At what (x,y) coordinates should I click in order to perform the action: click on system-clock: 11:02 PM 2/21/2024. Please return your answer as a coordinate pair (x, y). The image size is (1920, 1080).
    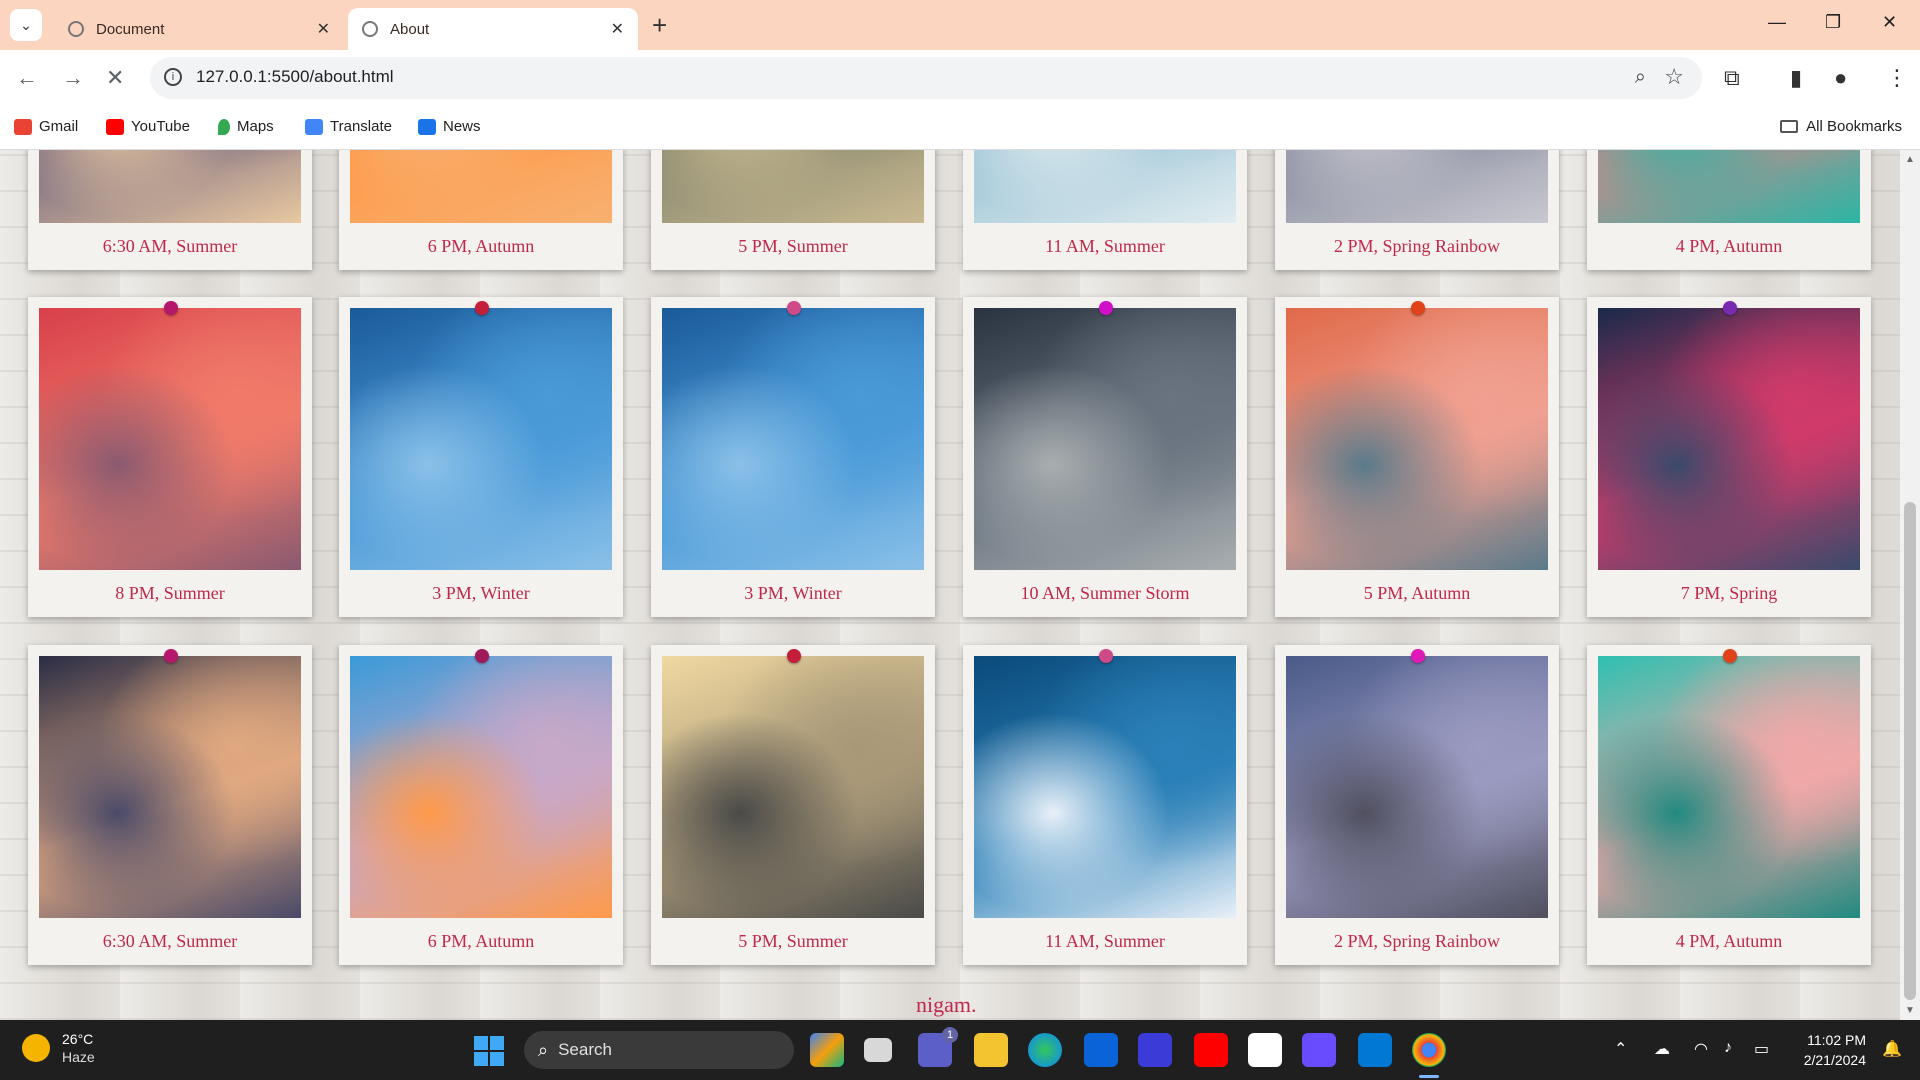
    Looking at the image, I should click on (1835, 1050).